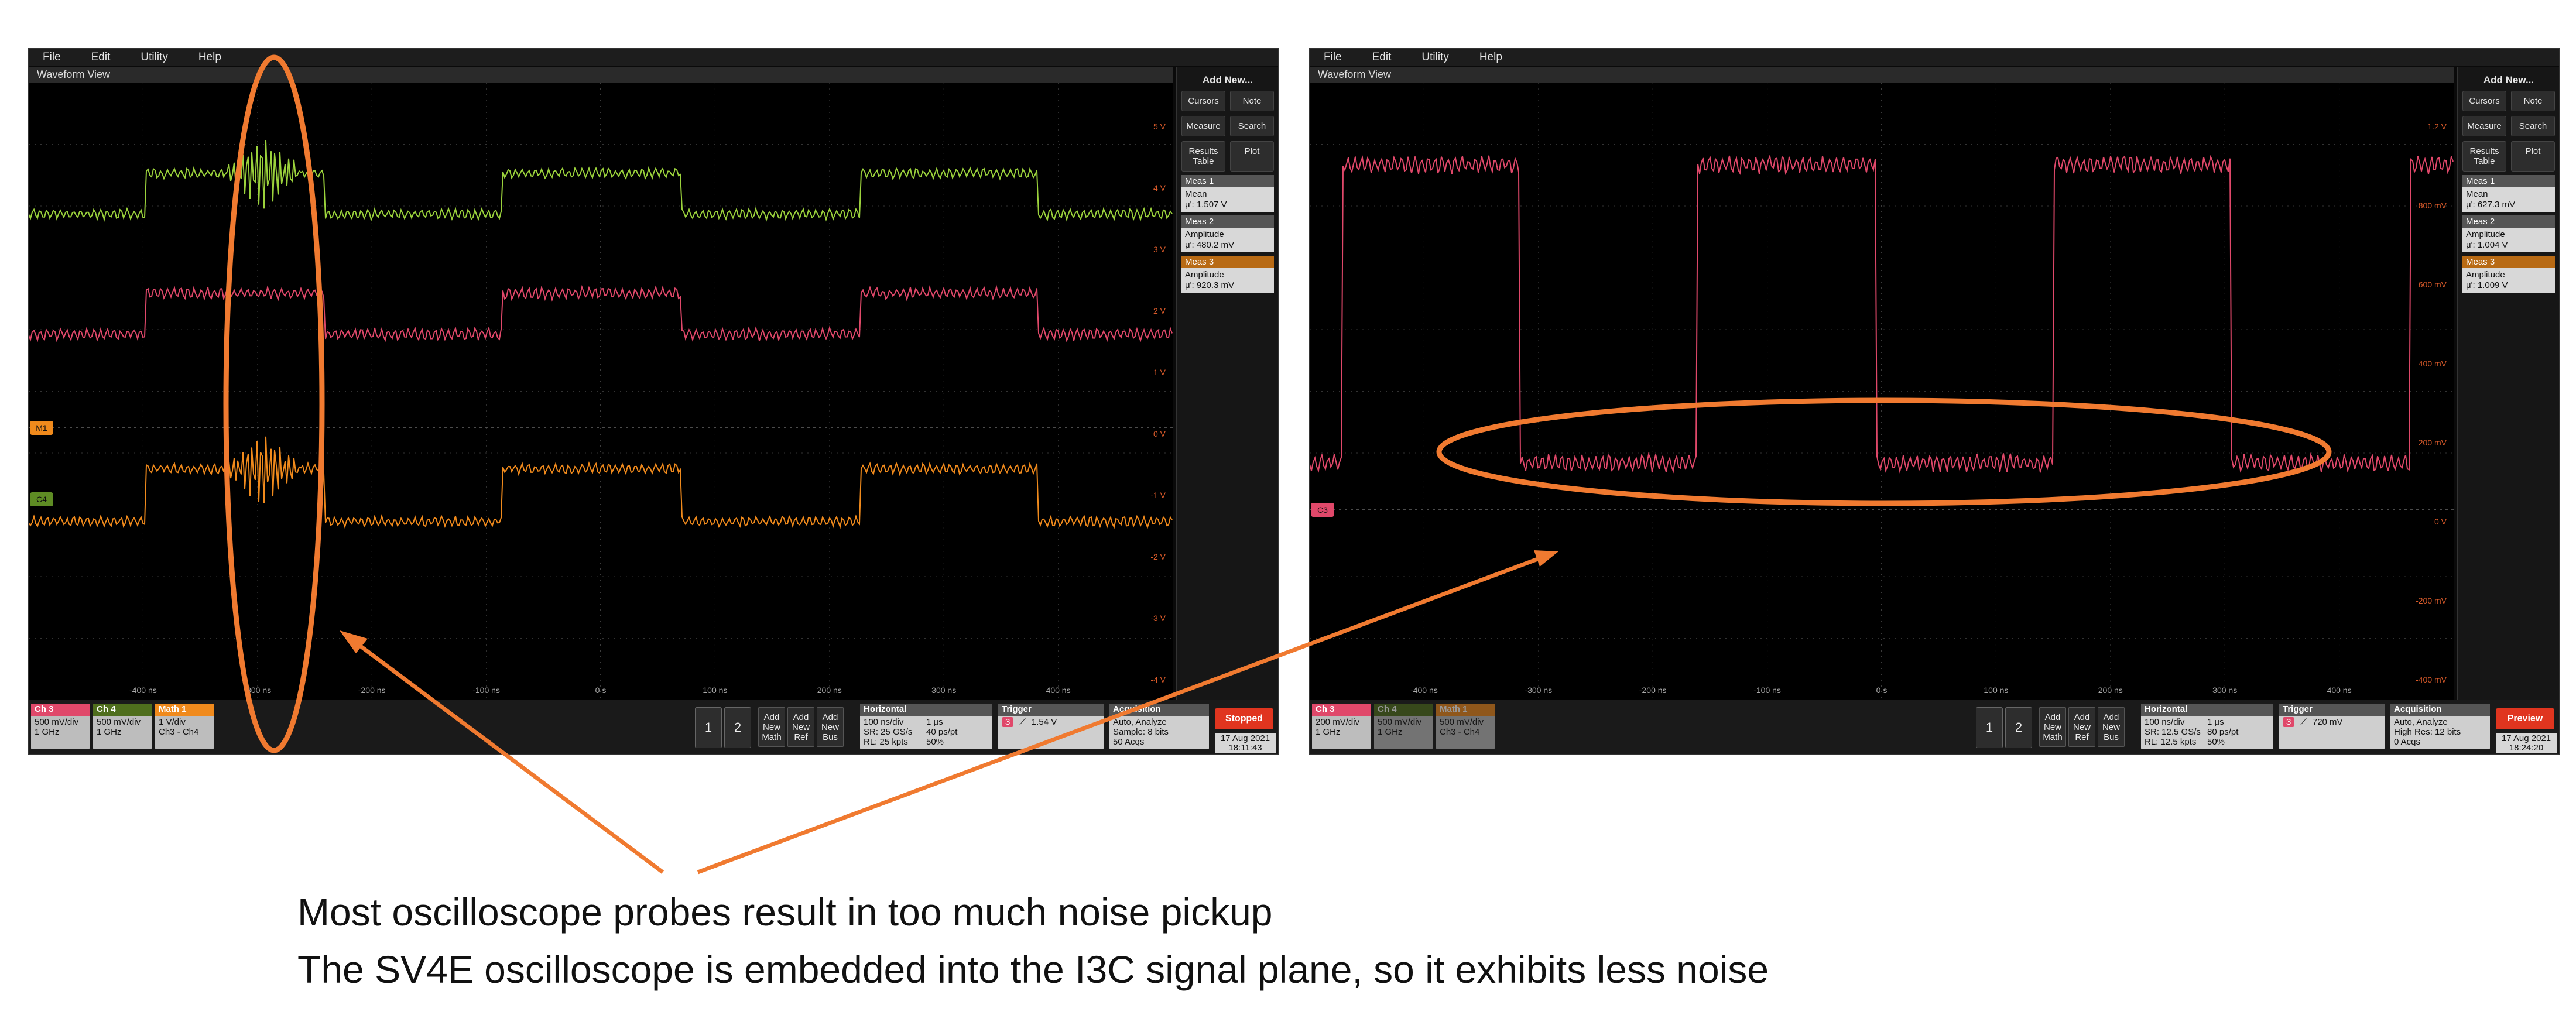  I want to click on left-y-tick-label: 4 V, so click(1159, 188).